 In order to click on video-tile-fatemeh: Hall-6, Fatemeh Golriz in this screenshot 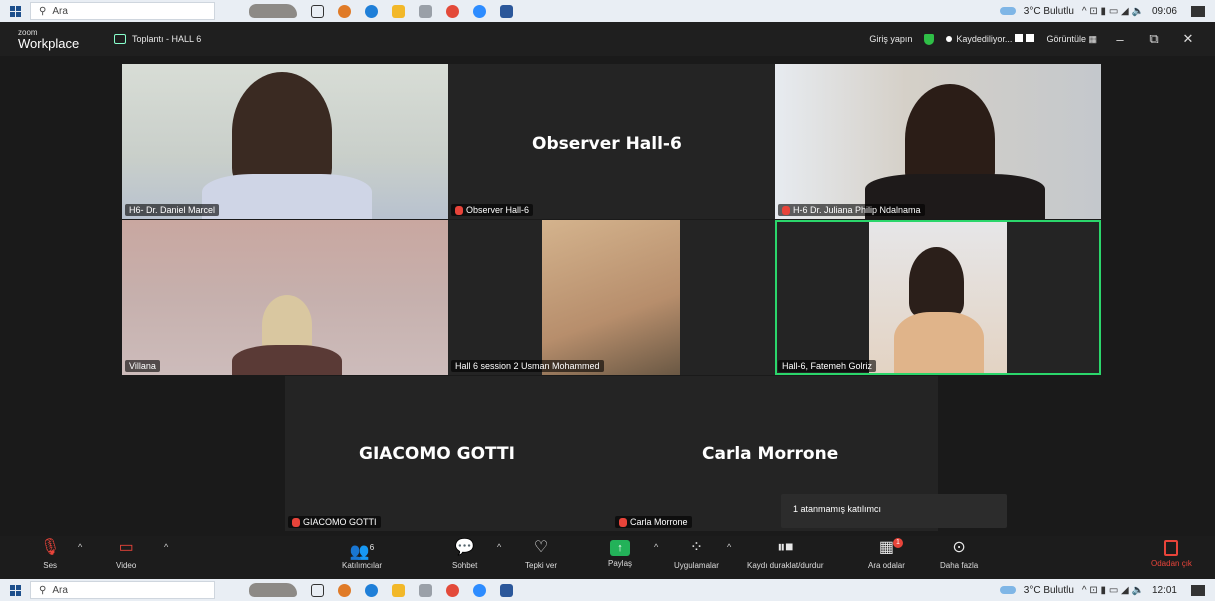, I will do `click(938, 297)`.